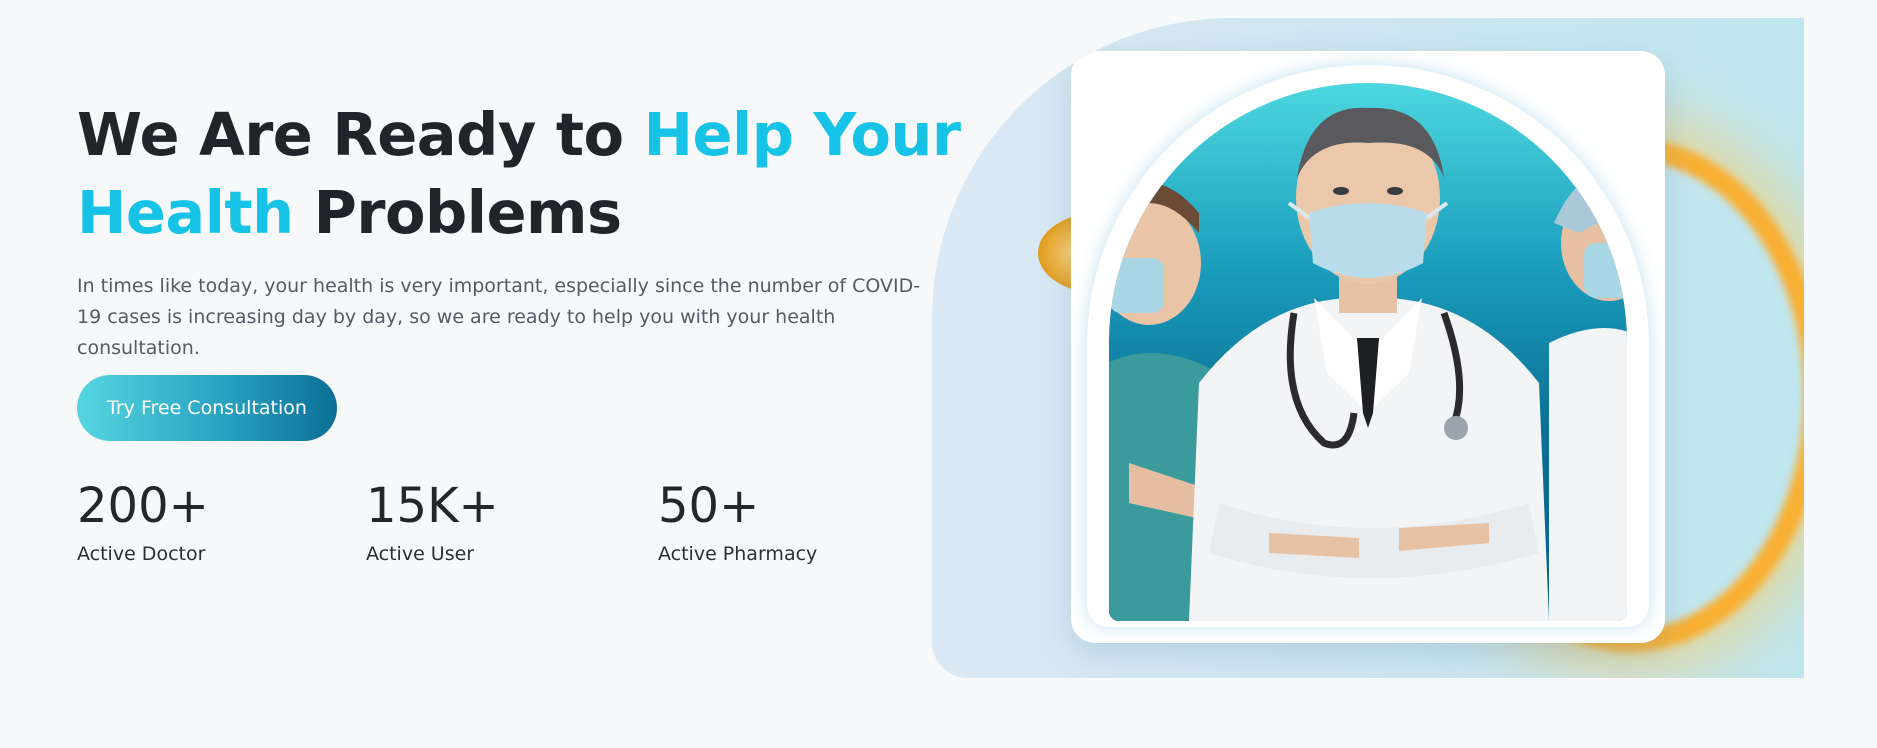 This screenshot has height=748, width=1877. What do you see at coordinates (143, 506) in the screenshot?
I see `stat-value: 200+` at bounding box center [143, 506].